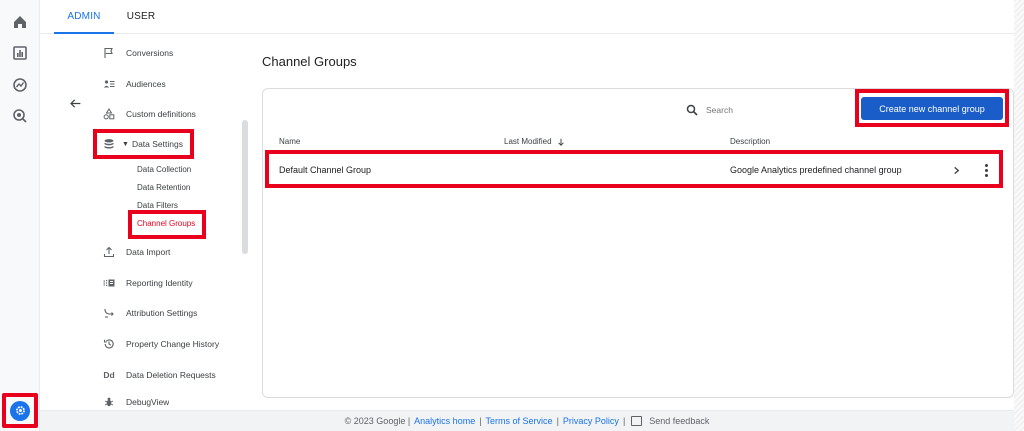 The height and width of the screenshot is (431, 1024). I want to click on chevron-right-icon, so click(956, 170).